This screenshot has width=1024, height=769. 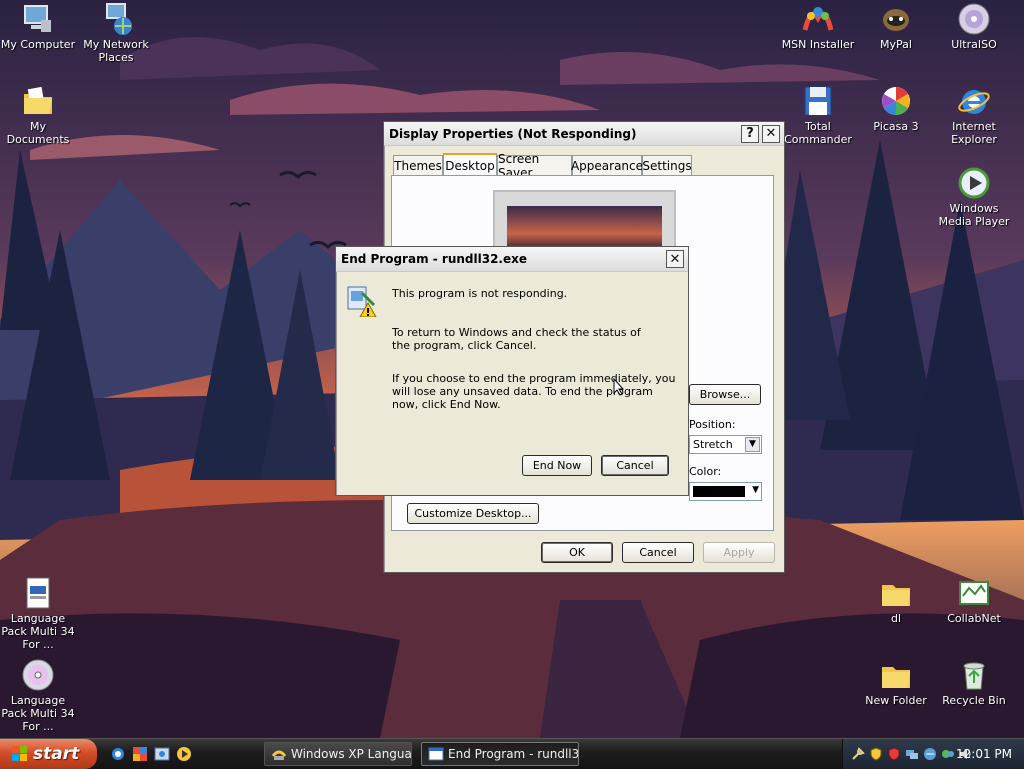 I want to click on monitor-preview, so click(x=584, y=221).